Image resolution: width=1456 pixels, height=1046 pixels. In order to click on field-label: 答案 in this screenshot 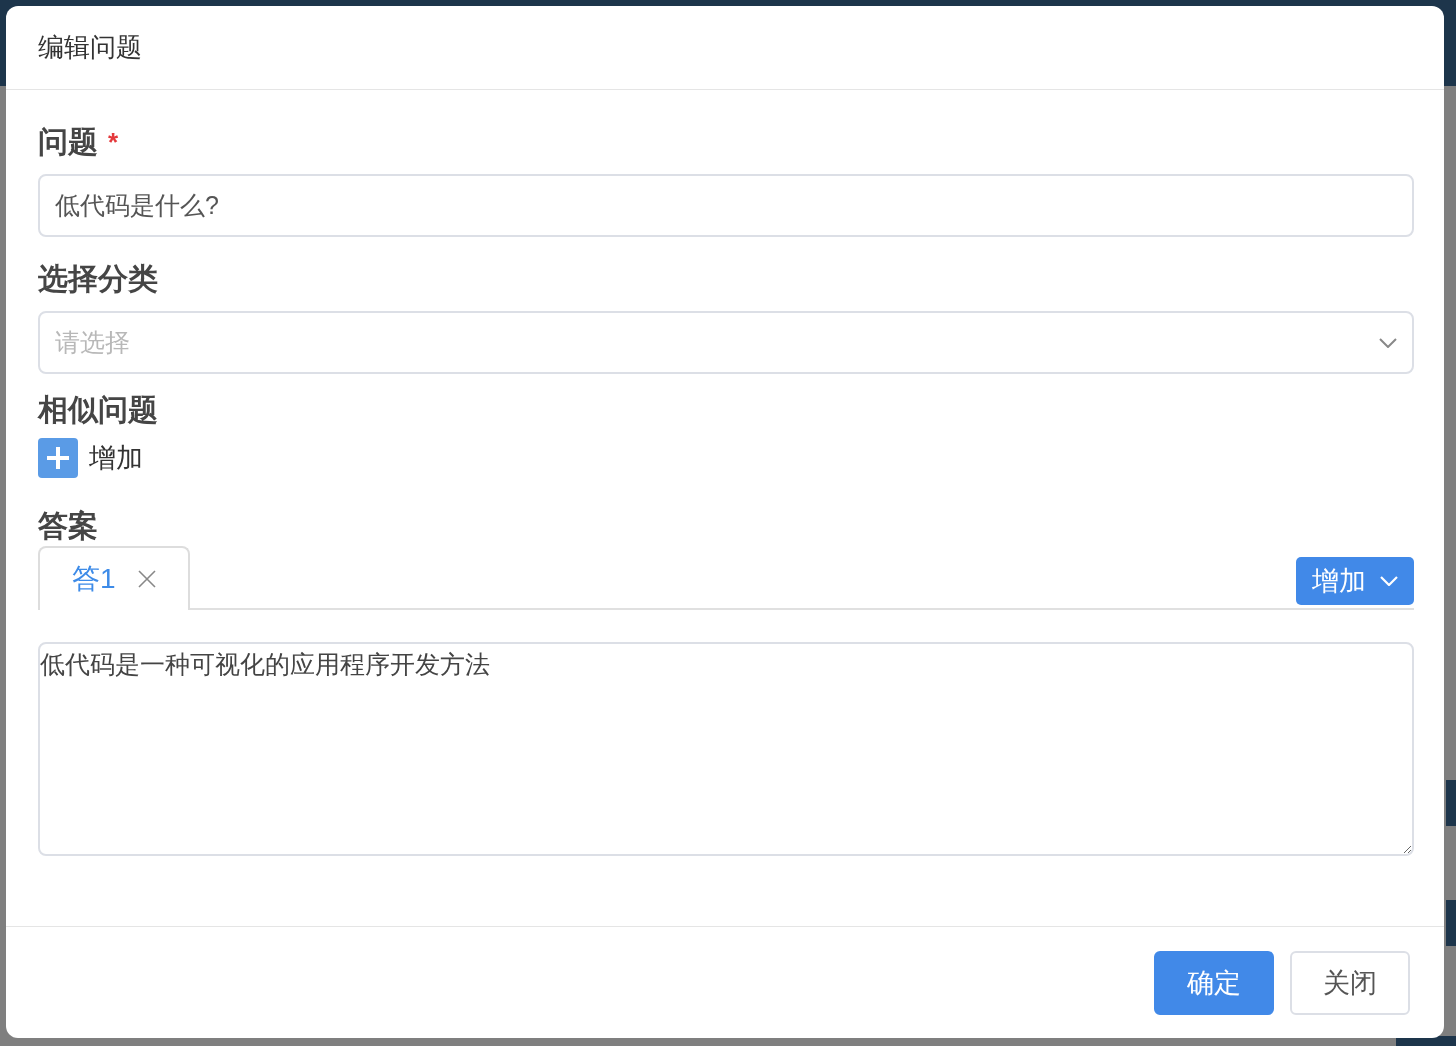, I will do `click(68, 525)`.